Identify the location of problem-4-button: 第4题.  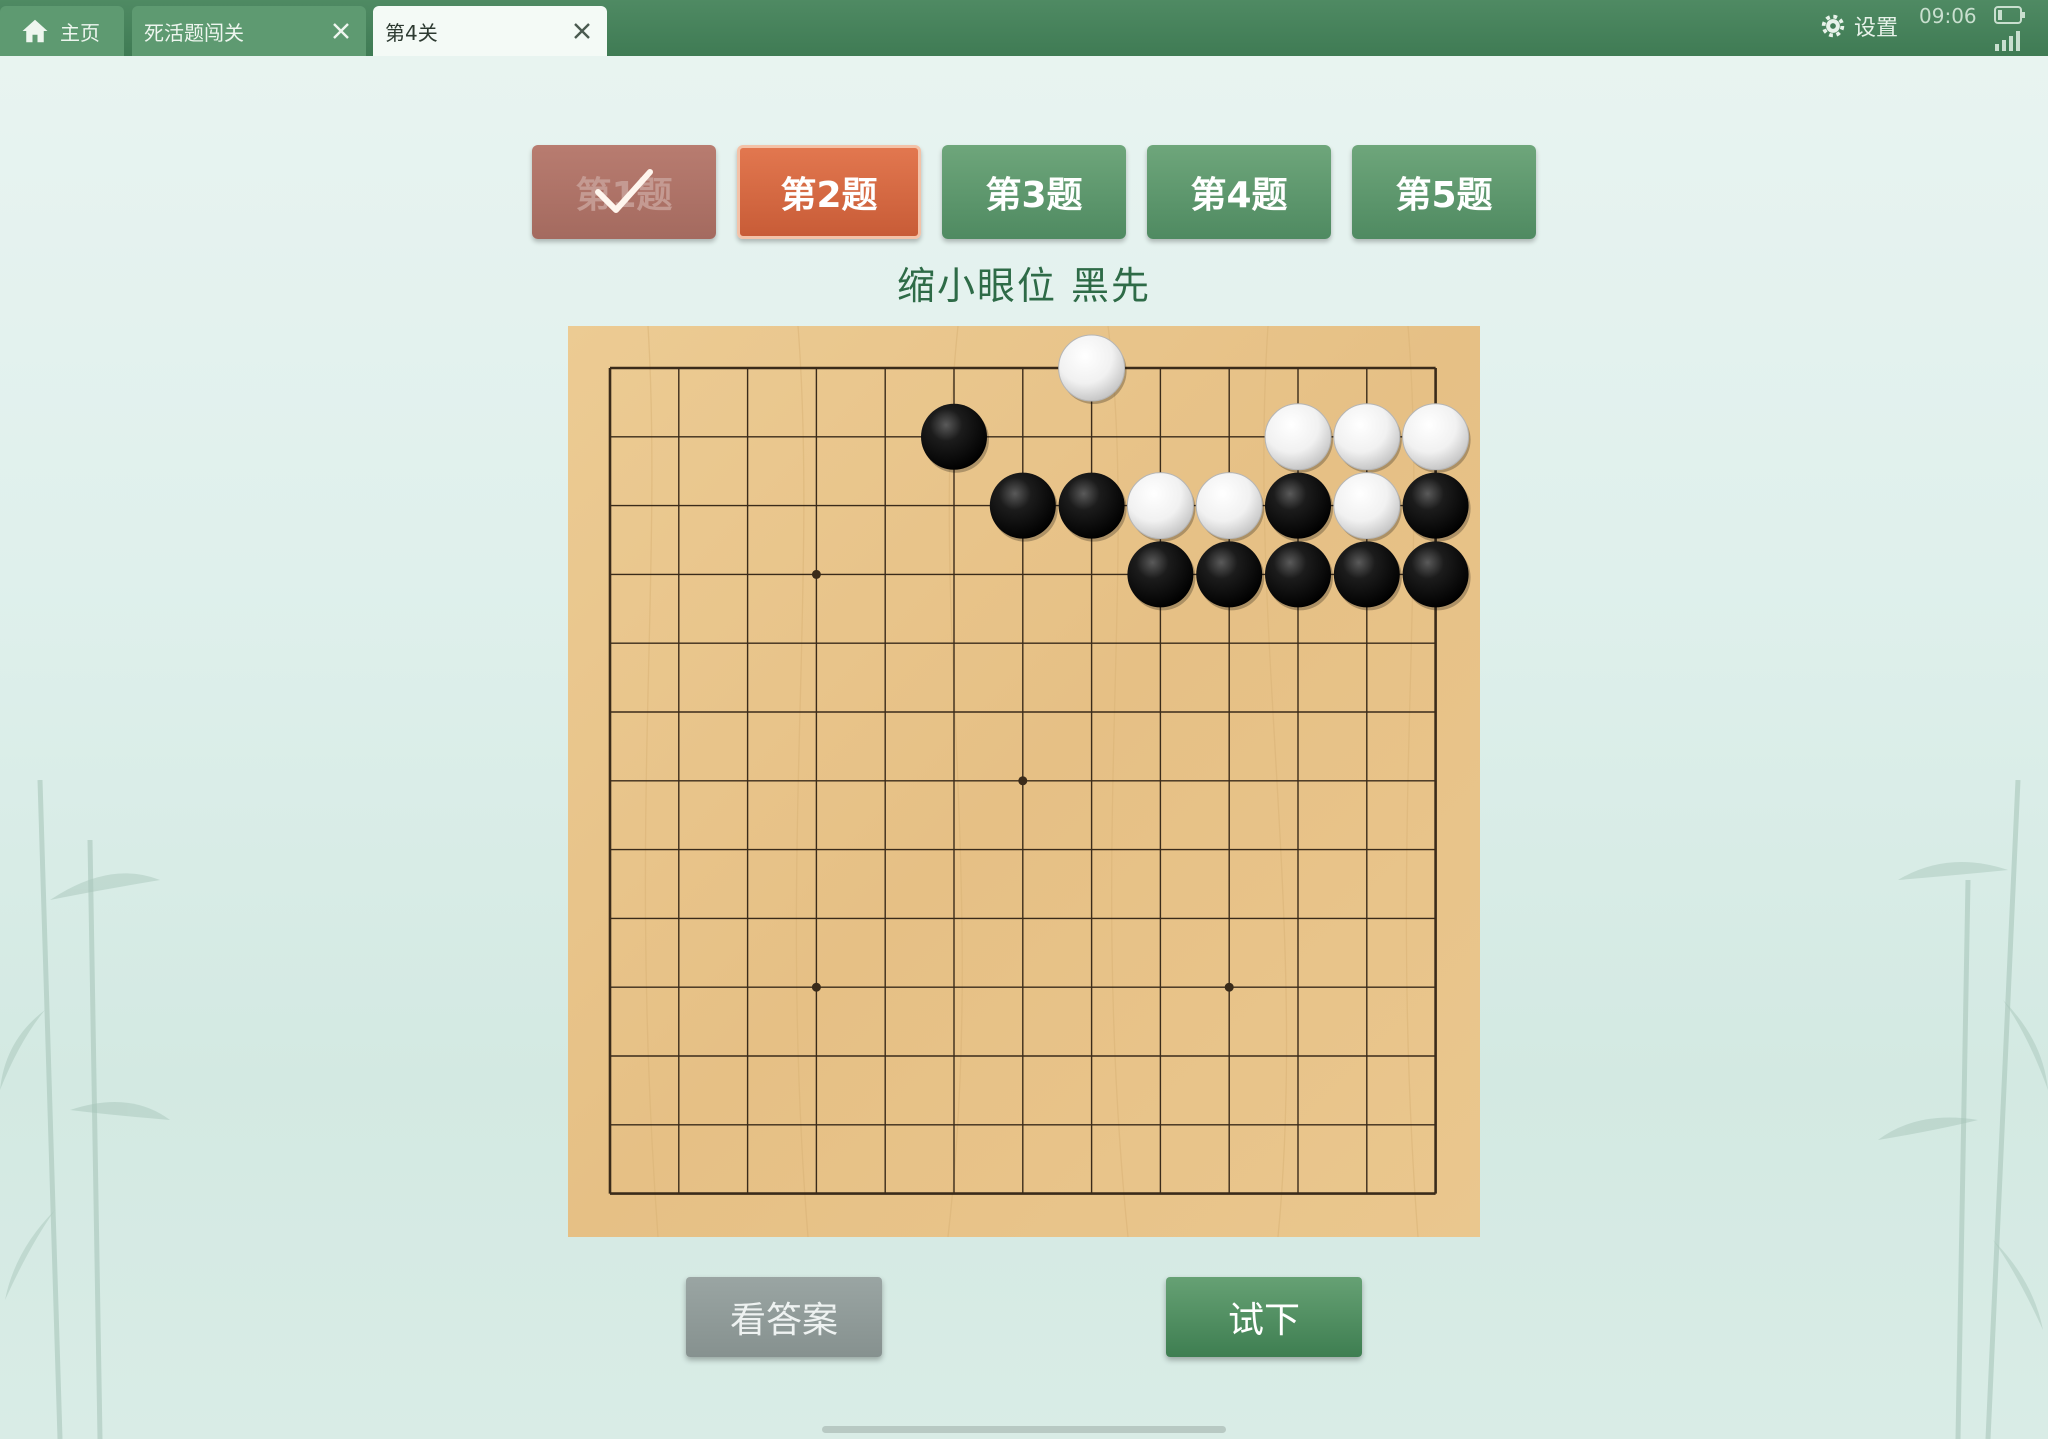
(1239, 192).